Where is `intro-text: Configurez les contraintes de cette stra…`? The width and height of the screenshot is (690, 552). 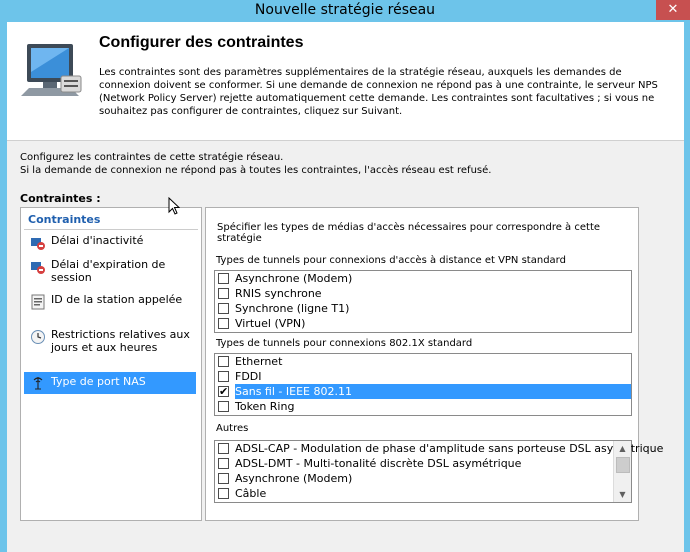 intro-text: Configurez les contraintes de cette stra… is located at coordinates (340, 164).